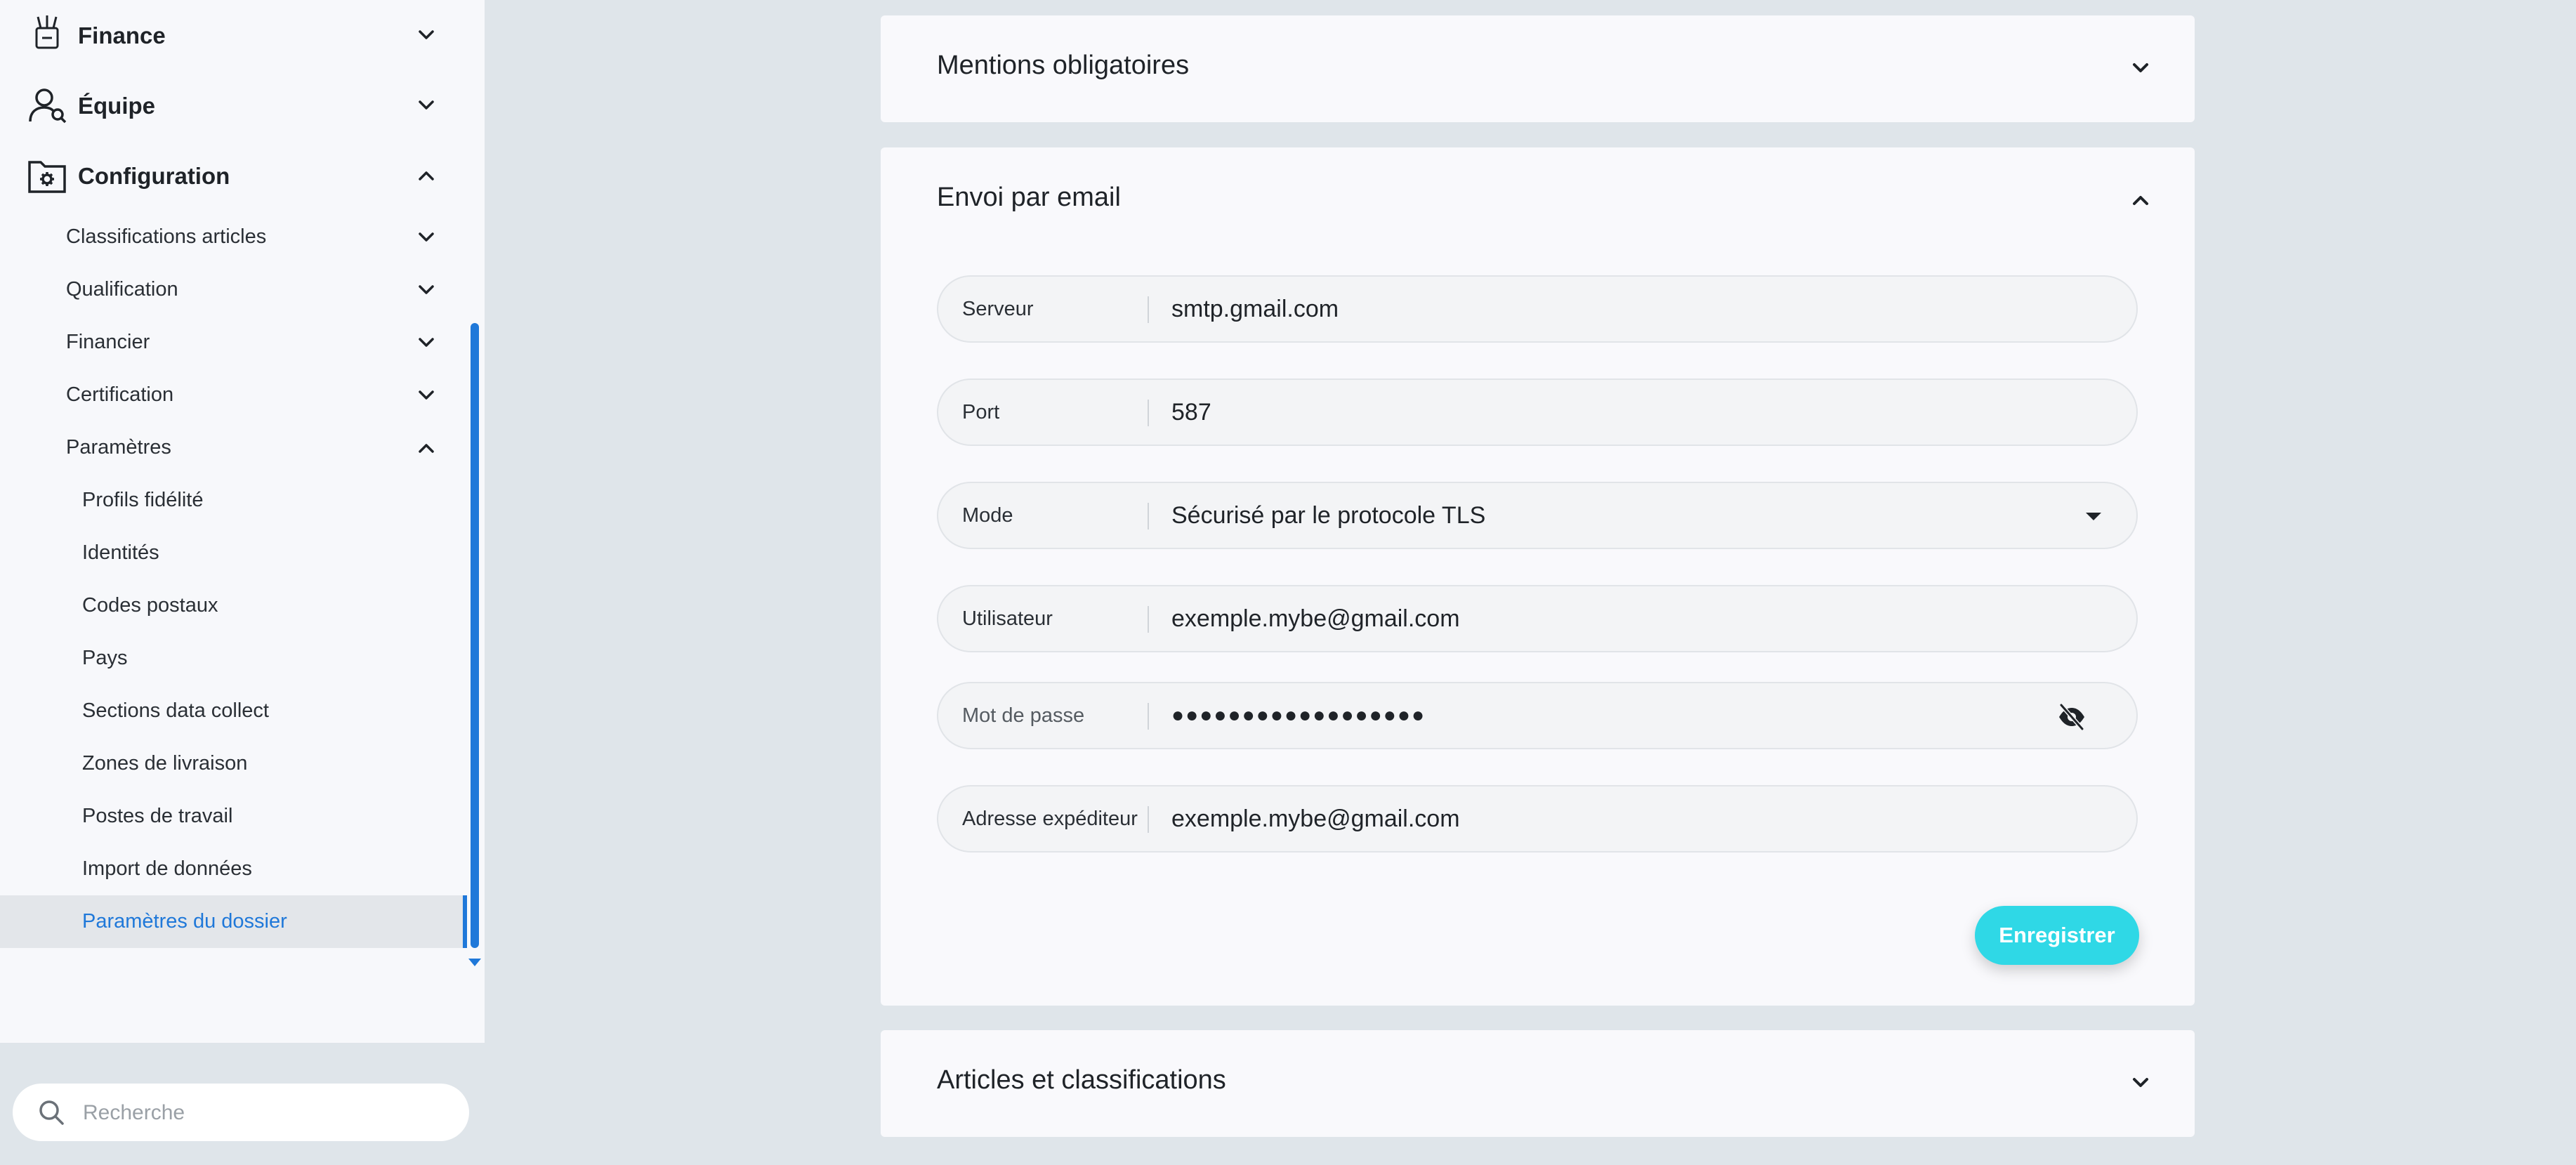 The image size is (2576, 1165). I want to click on nav-item-label: Sections data collect, so click(175, 711).